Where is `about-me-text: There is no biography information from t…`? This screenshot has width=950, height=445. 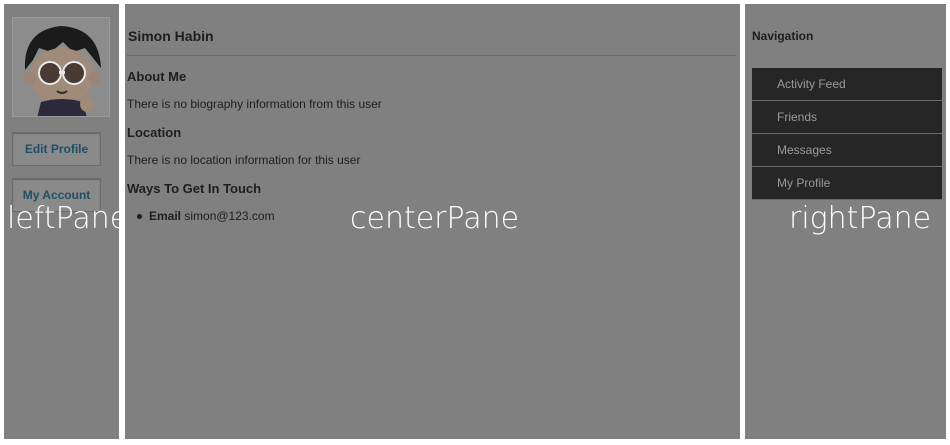
about-me-text: There is no biography information from t… is located at coordinates (254, 104).